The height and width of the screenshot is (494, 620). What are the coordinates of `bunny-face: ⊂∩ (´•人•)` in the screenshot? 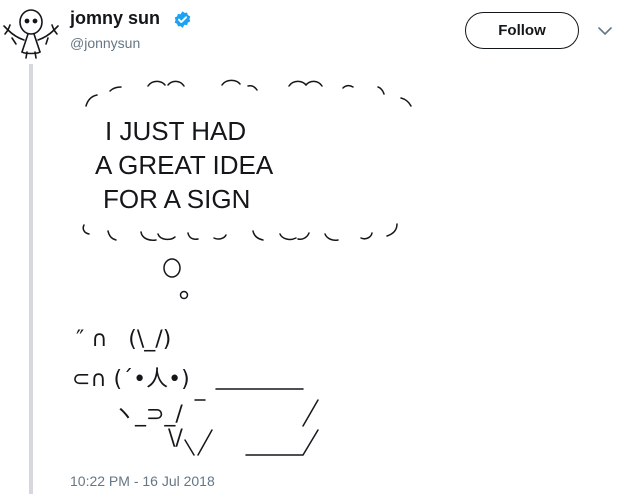 It's located at (131, 379).